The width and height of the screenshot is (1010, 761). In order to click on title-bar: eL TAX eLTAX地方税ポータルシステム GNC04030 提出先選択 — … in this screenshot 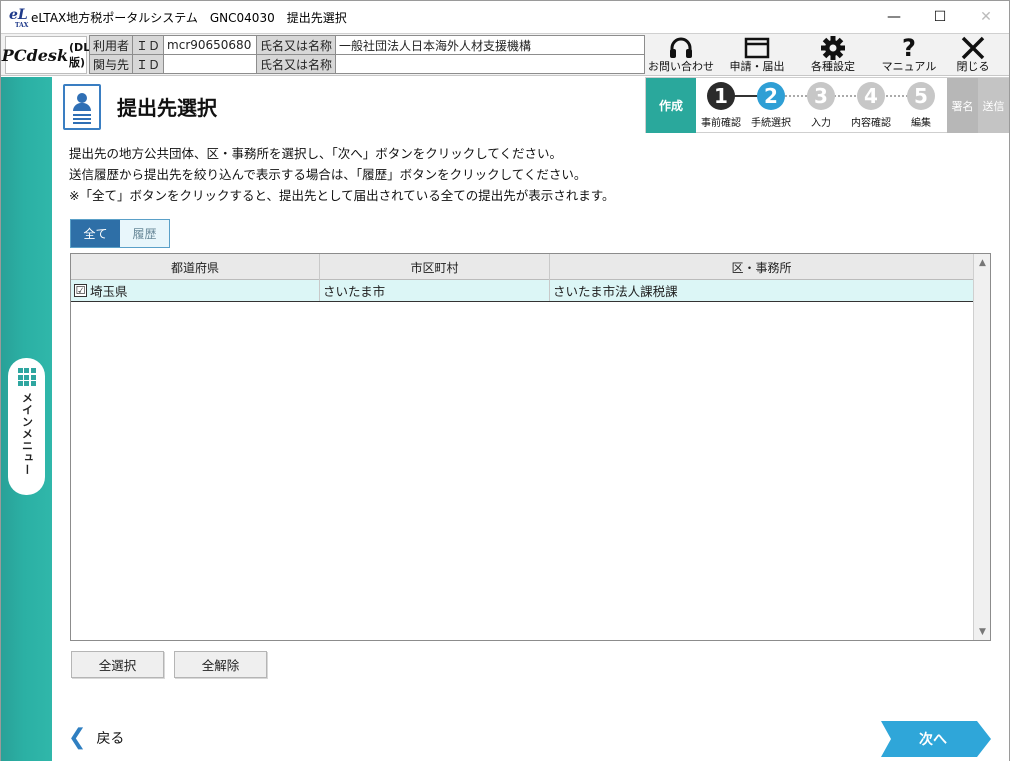, I will do `click(505, 17)`.